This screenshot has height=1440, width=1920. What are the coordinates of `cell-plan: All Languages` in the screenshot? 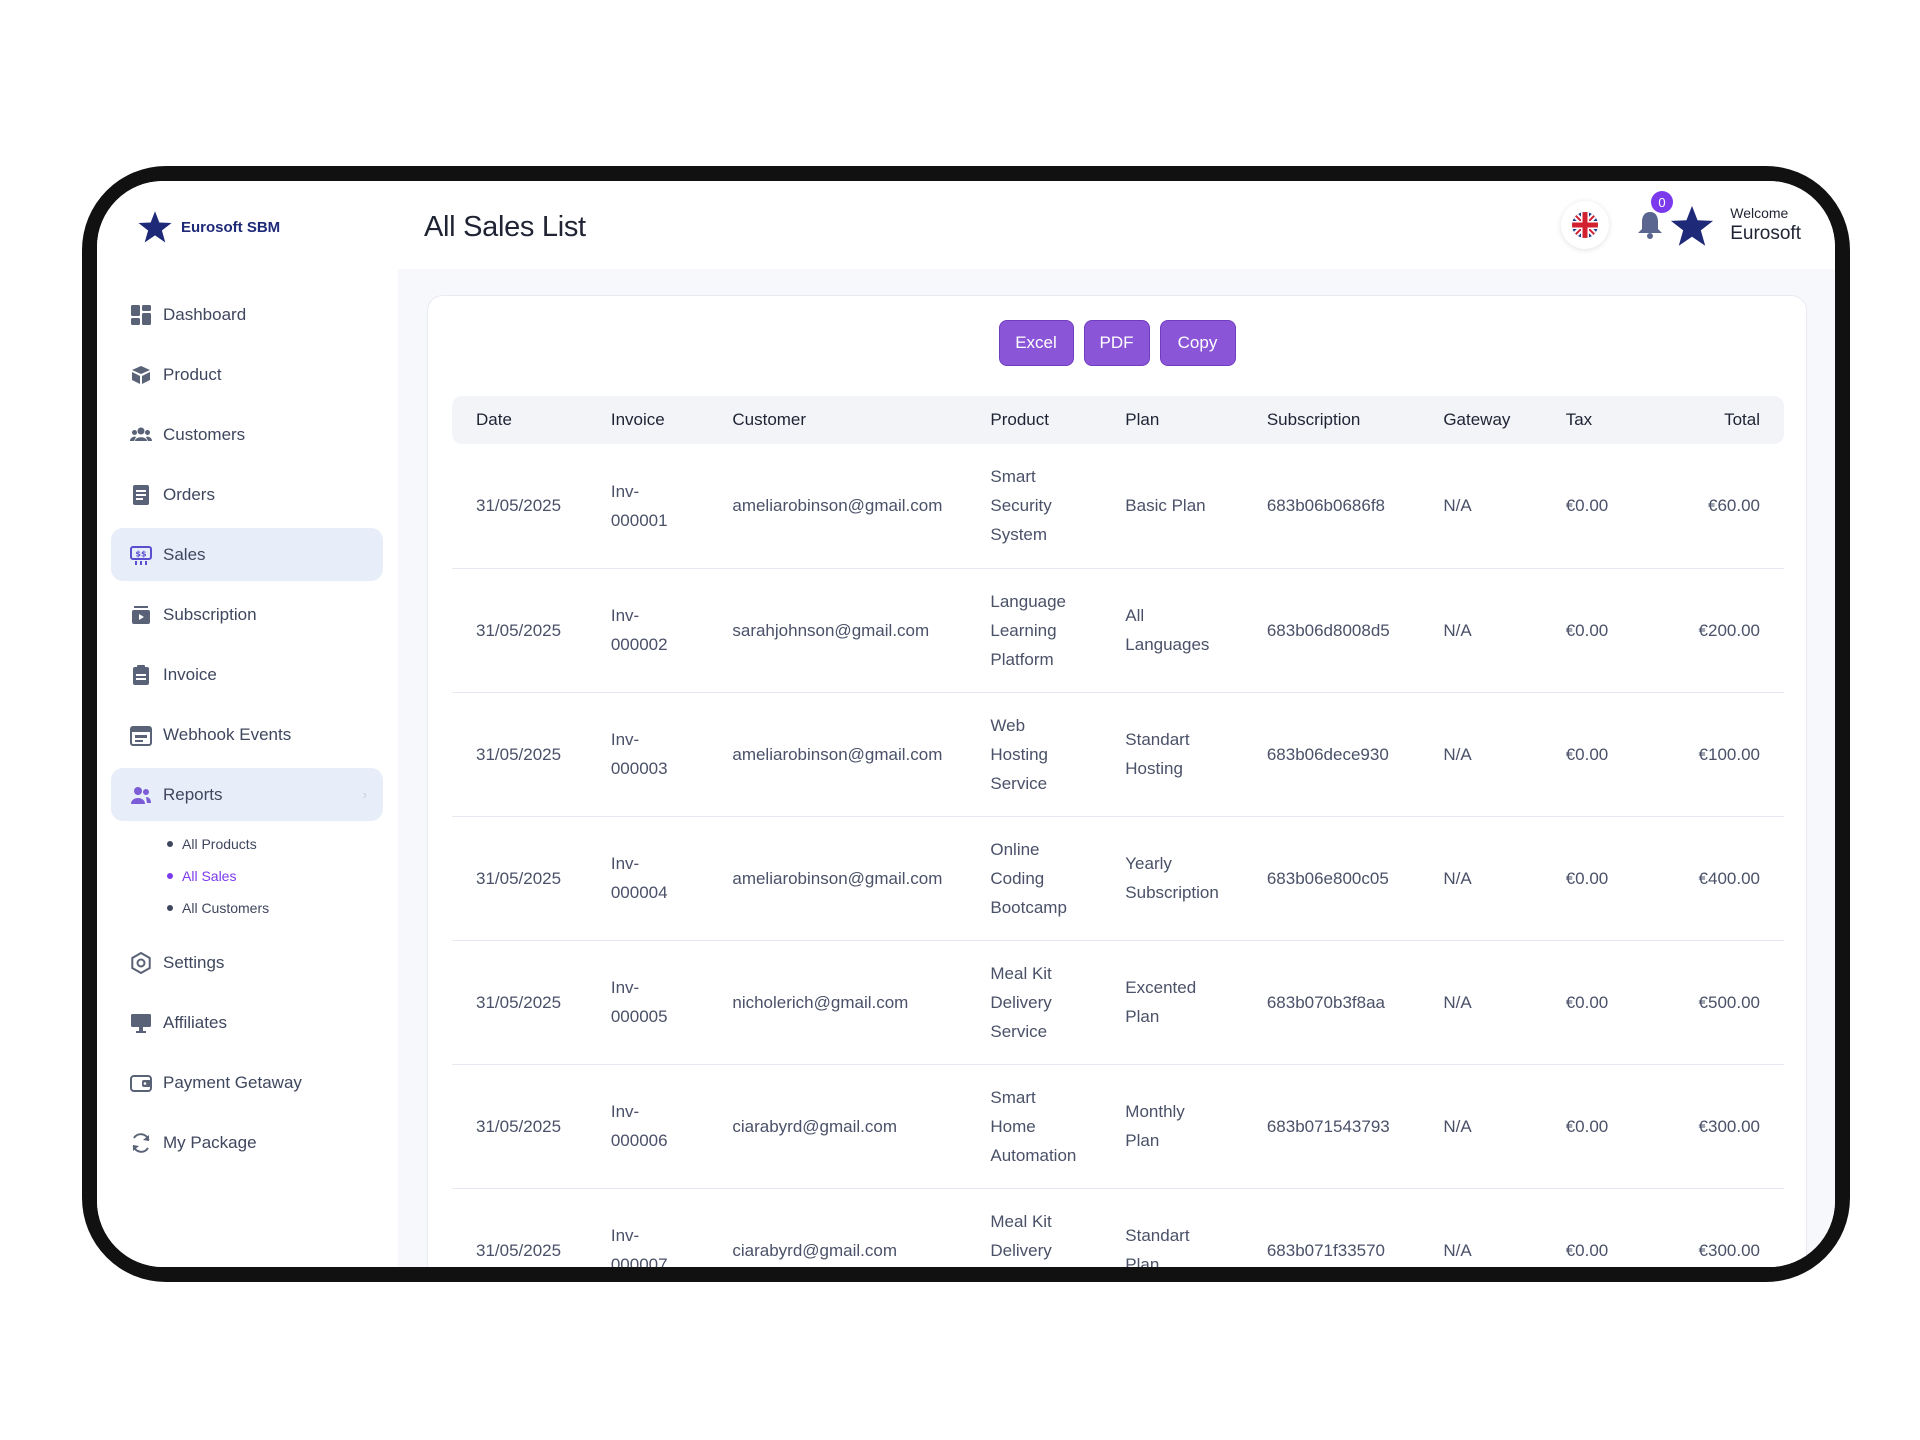 It's located at (1172, 630).